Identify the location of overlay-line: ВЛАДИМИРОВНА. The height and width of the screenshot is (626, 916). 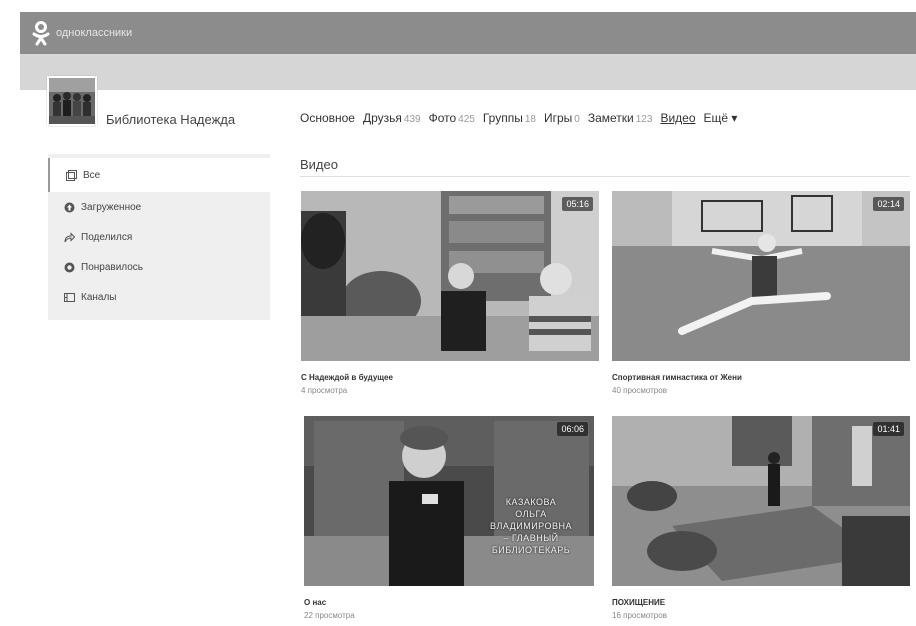
(531, 526).